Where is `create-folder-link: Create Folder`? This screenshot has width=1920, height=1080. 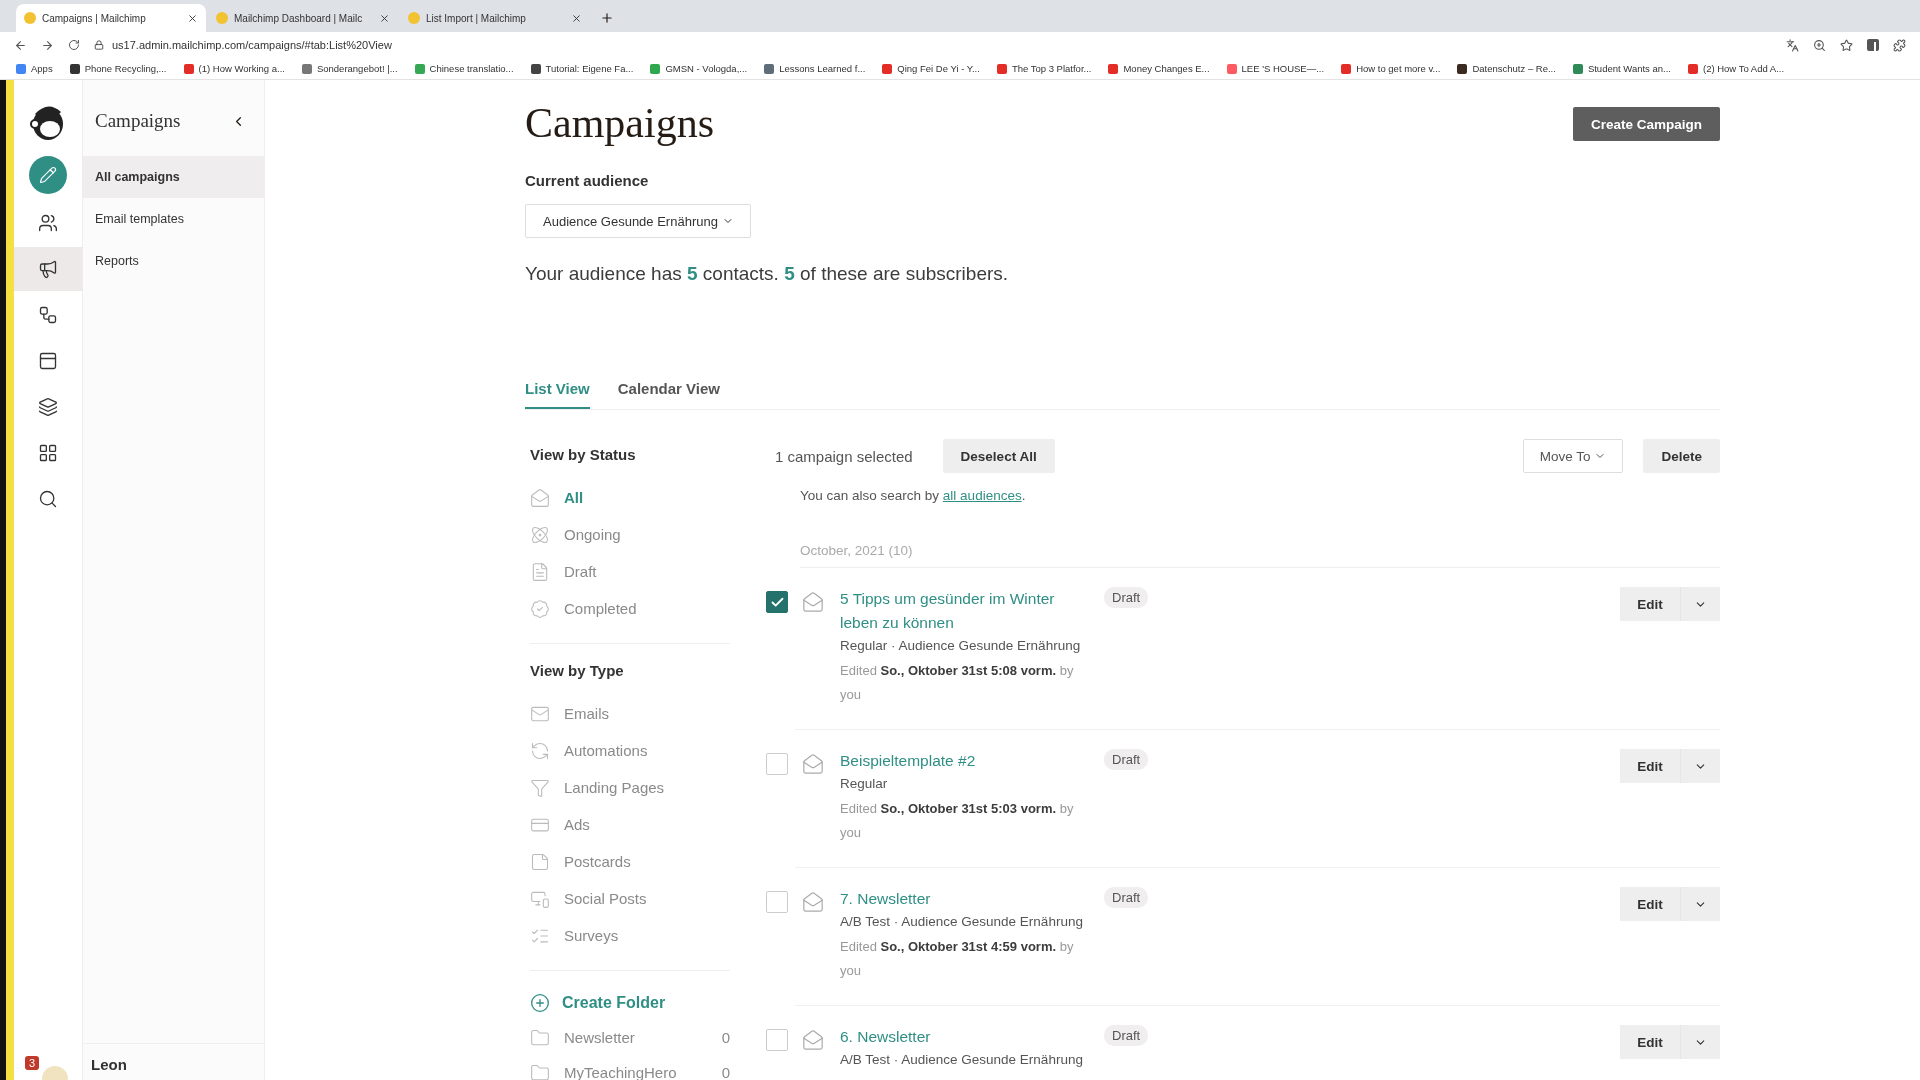
create-folder-link: Create Folder is located at coordinates (614, 1002).